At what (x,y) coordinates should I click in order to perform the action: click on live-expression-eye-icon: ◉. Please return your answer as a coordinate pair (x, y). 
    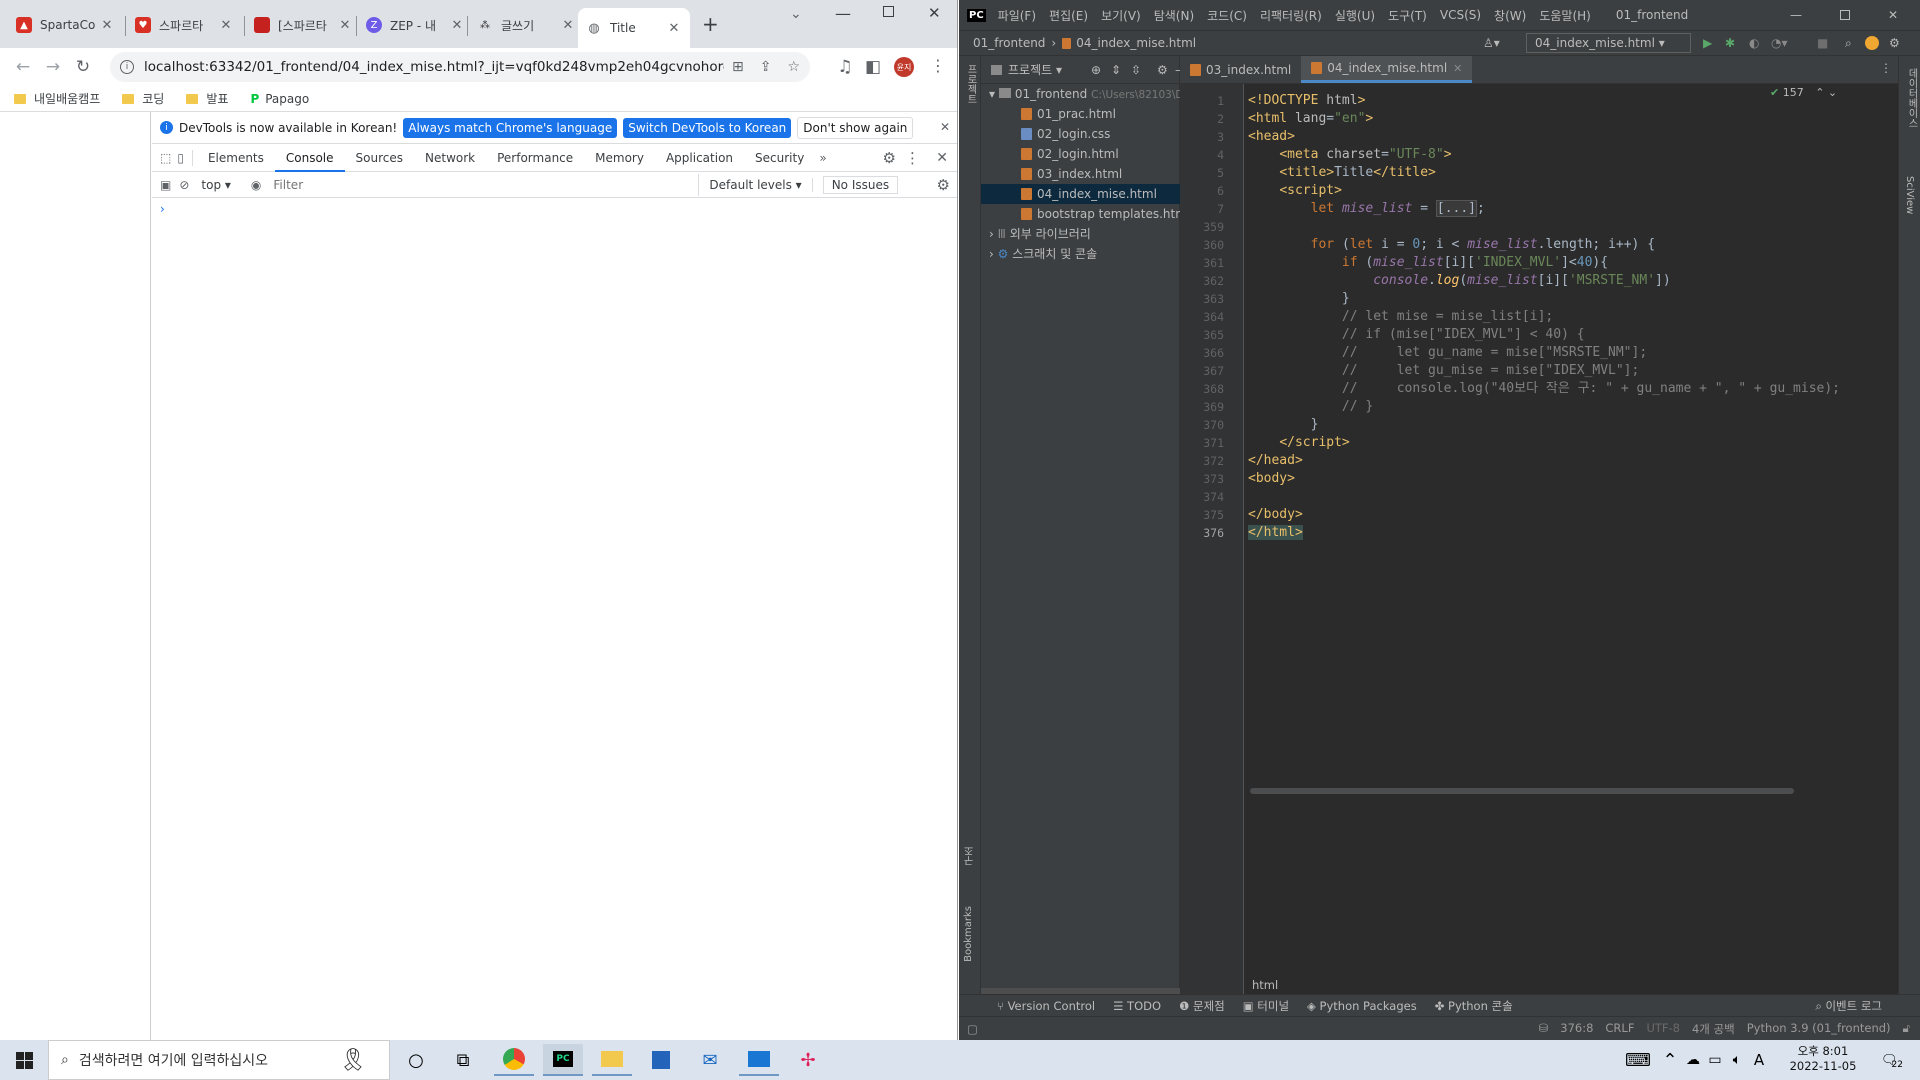
    Looking at the image, I should click on (256, 185).